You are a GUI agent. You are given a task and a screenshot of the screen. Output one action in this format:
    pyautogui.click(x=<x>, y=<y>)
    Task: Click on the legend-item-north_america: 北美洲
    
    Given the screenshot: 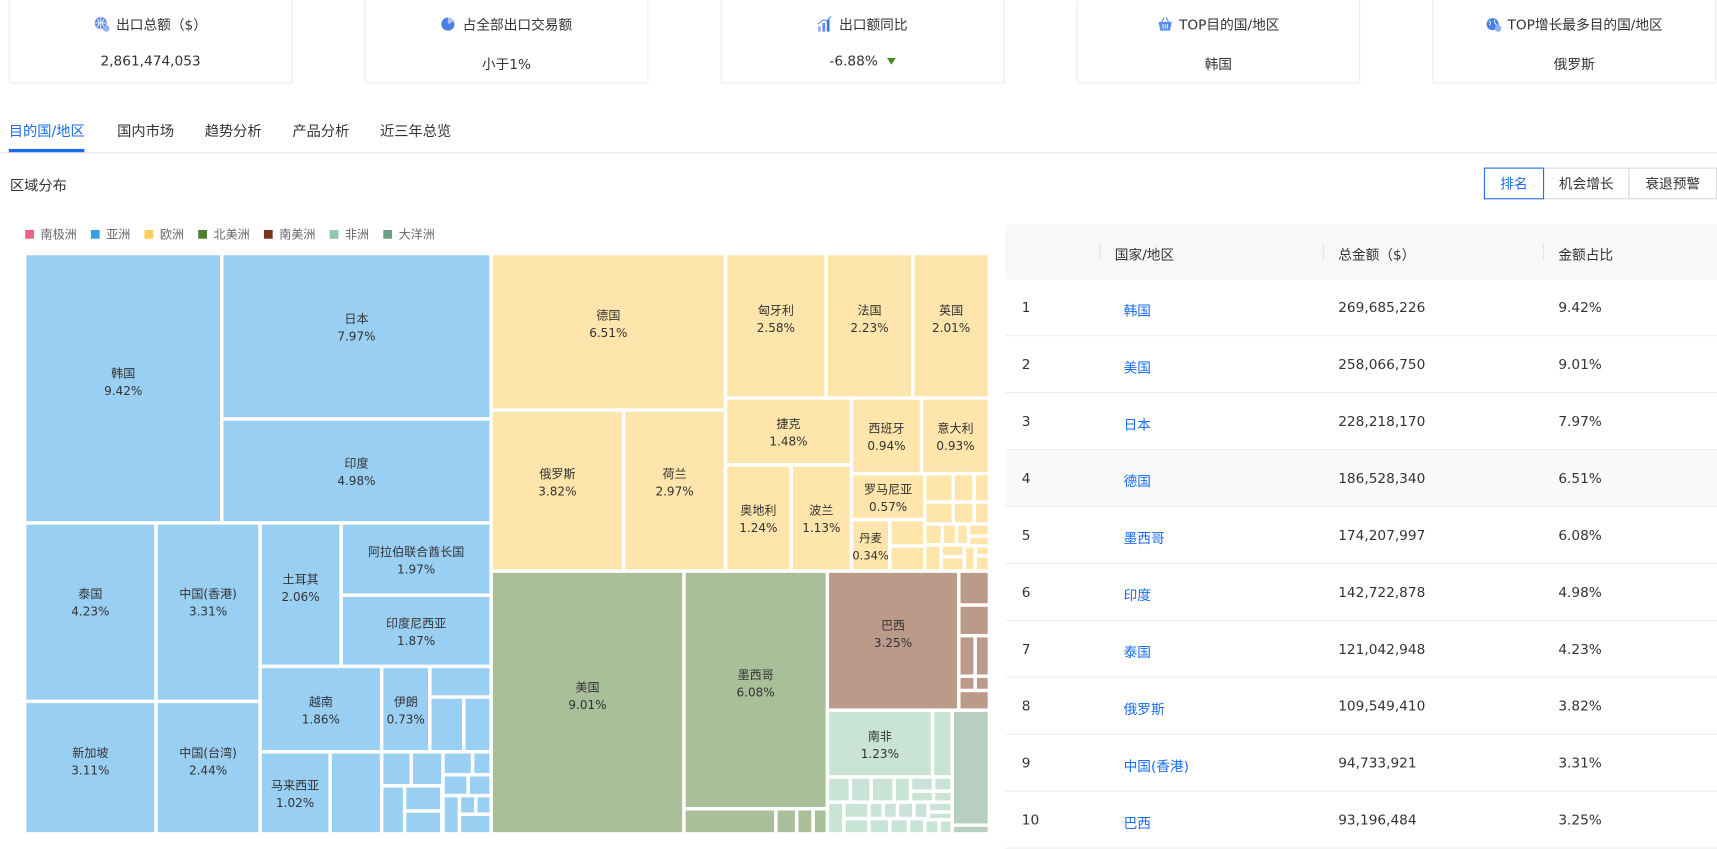 What is the action you would take?
    pyautogui.click(x=224, y=235)
    